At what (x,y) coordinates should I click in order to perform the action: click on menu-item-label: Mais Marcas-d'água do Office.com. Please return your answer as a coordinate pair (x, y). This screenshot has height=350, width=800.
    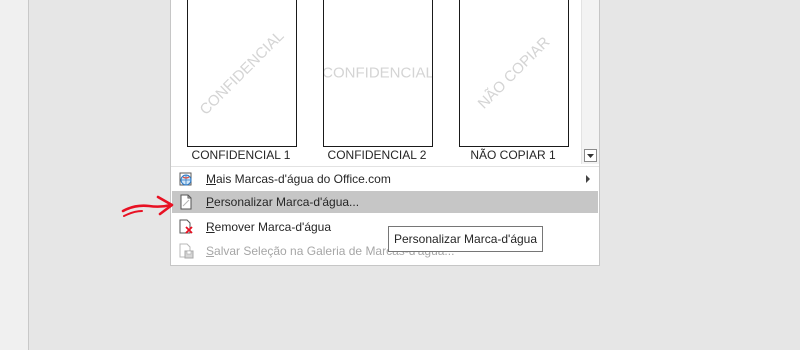
    Looking at the image, I should click on (298, 179).